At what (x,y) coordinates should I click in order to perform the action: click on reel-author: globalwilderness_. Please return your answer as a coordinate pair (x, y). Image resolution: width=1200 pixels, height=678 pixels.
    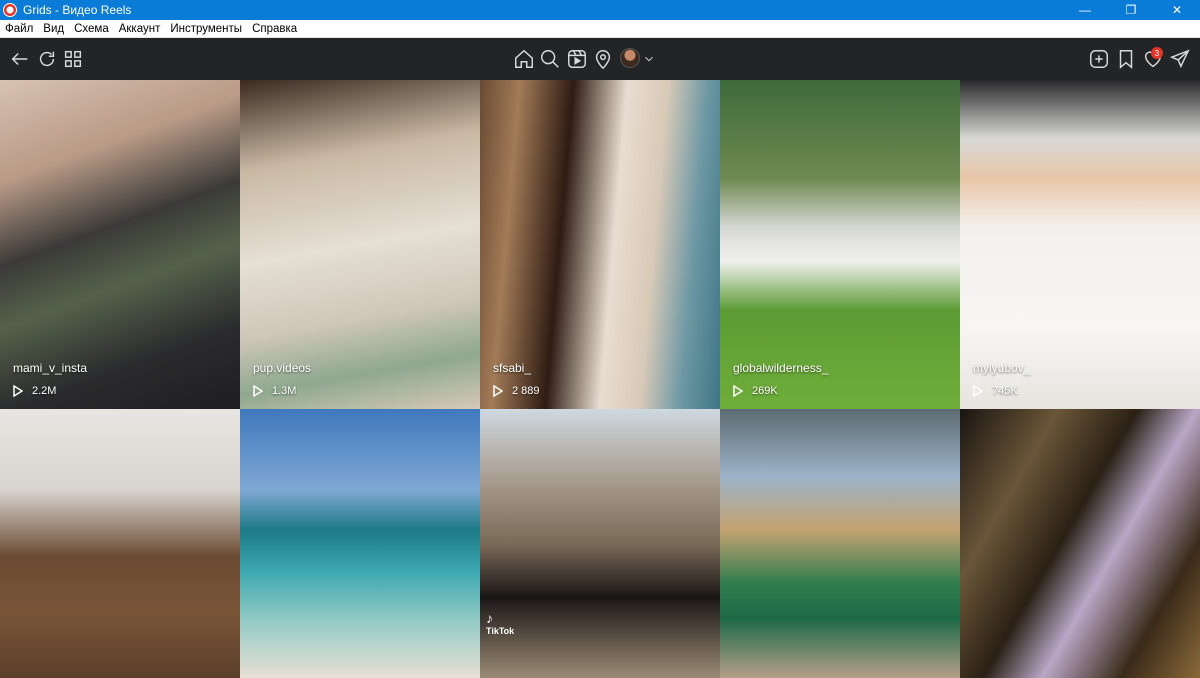
    Looking at the image, I should click on (780, 368).